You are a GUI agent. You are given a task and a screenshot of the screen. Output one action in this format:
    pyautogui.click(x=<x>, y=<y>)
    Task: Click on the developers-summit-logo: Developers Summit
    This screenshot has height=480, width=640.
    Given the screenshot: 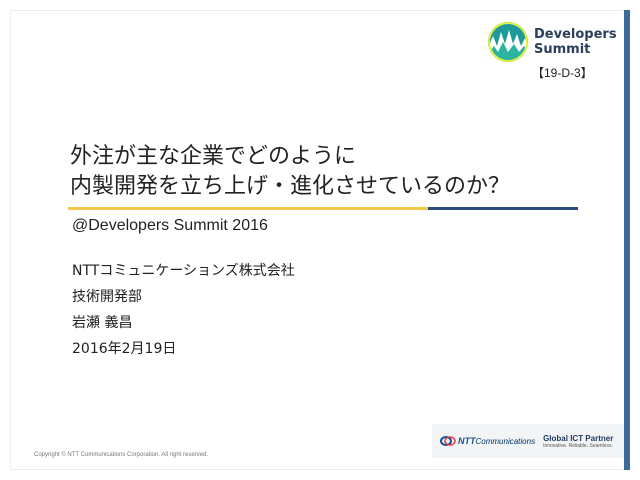 What is the action you would take?
    pyautogui.click(x=558, y=42)
    